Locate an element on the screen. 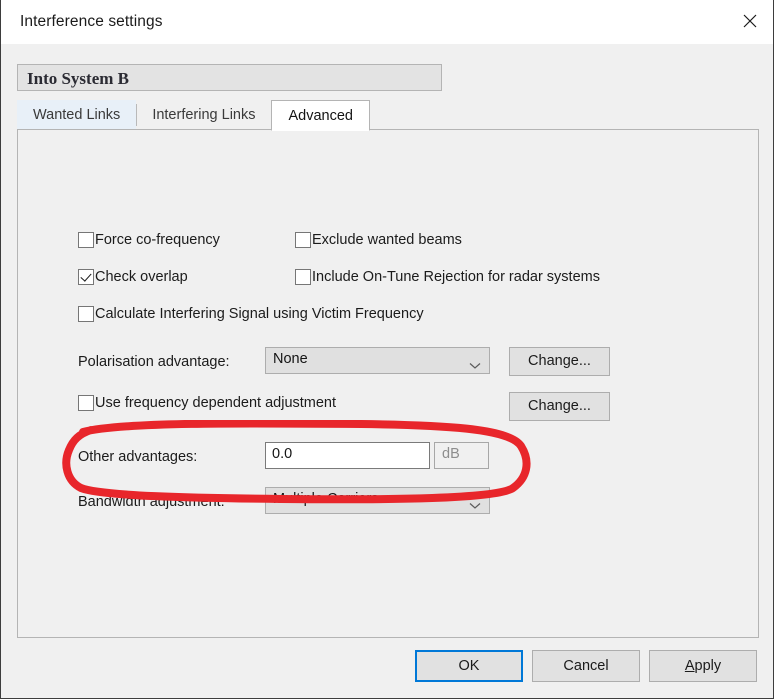 Image resolution: width=774 pixels, height=699 pixels. checkbox-label-exclude-wanted-beams: Exclude wanted beams is located at coordinates (387, 240).